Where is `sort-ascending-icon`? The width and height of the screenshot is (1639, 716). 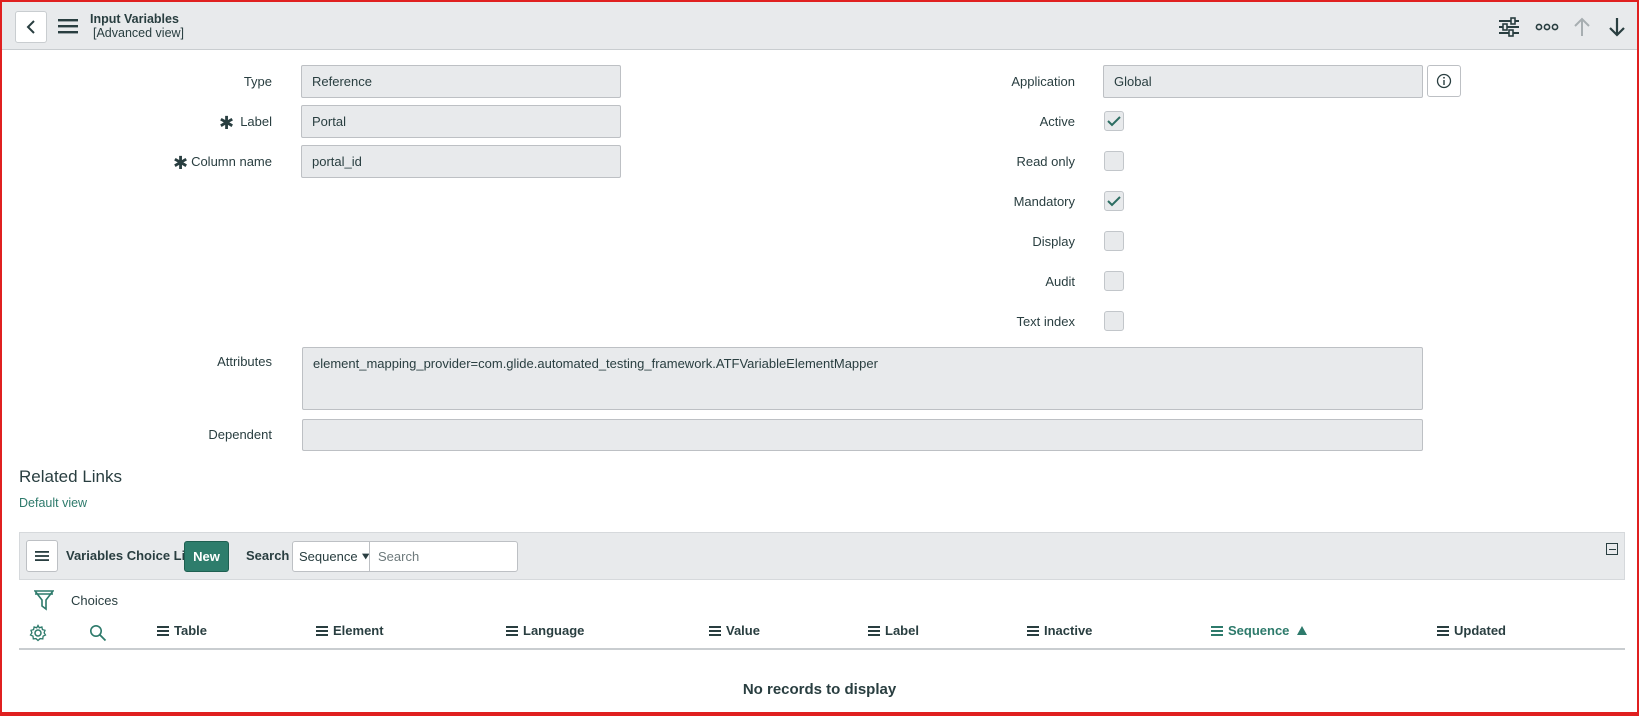 sort-ascending-icon is located at coordinates (1302, 630).